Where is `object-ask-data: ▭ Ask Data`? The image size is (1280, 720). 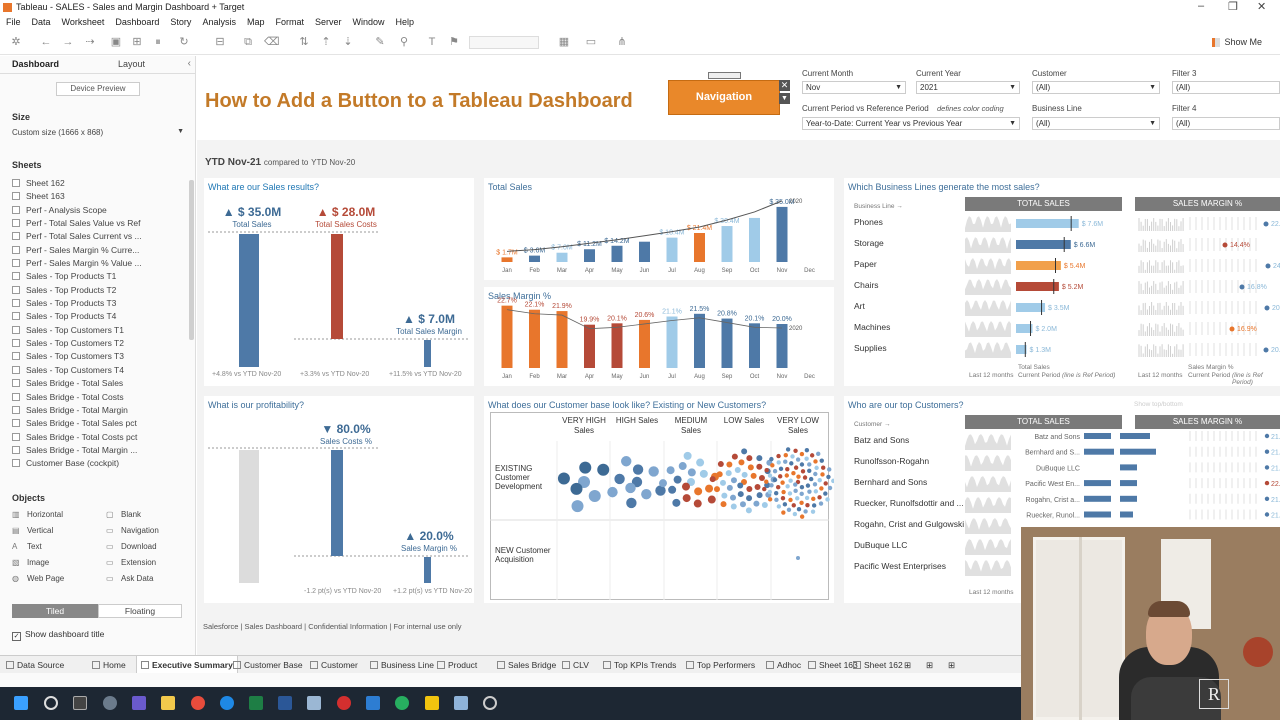
object-ask-data: ▭ Ask Data is located at coordinates (129, 578).